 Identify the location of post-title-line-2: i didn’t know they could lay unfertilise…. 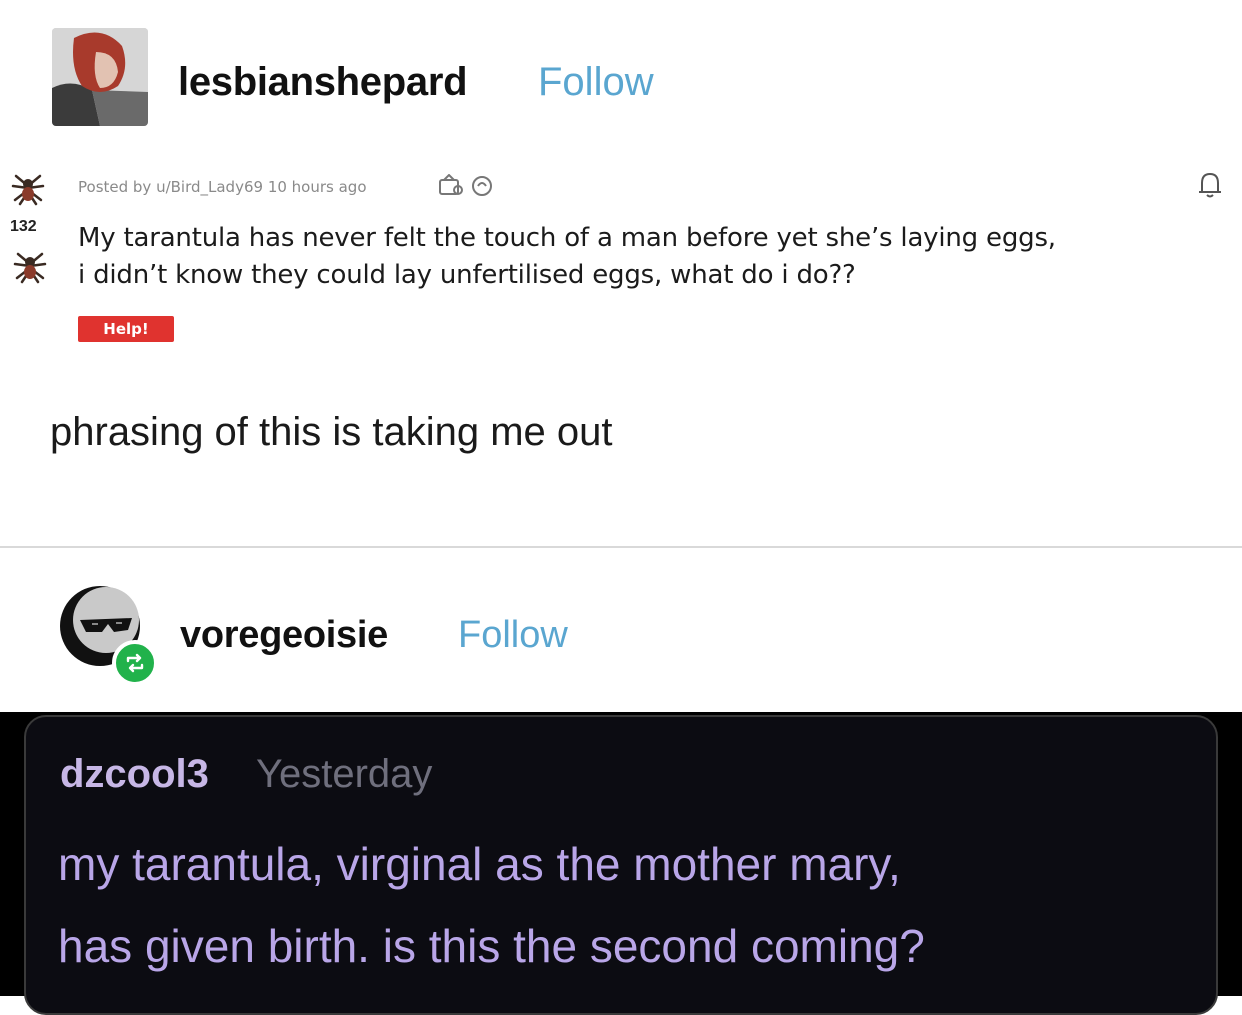
(467, 275).